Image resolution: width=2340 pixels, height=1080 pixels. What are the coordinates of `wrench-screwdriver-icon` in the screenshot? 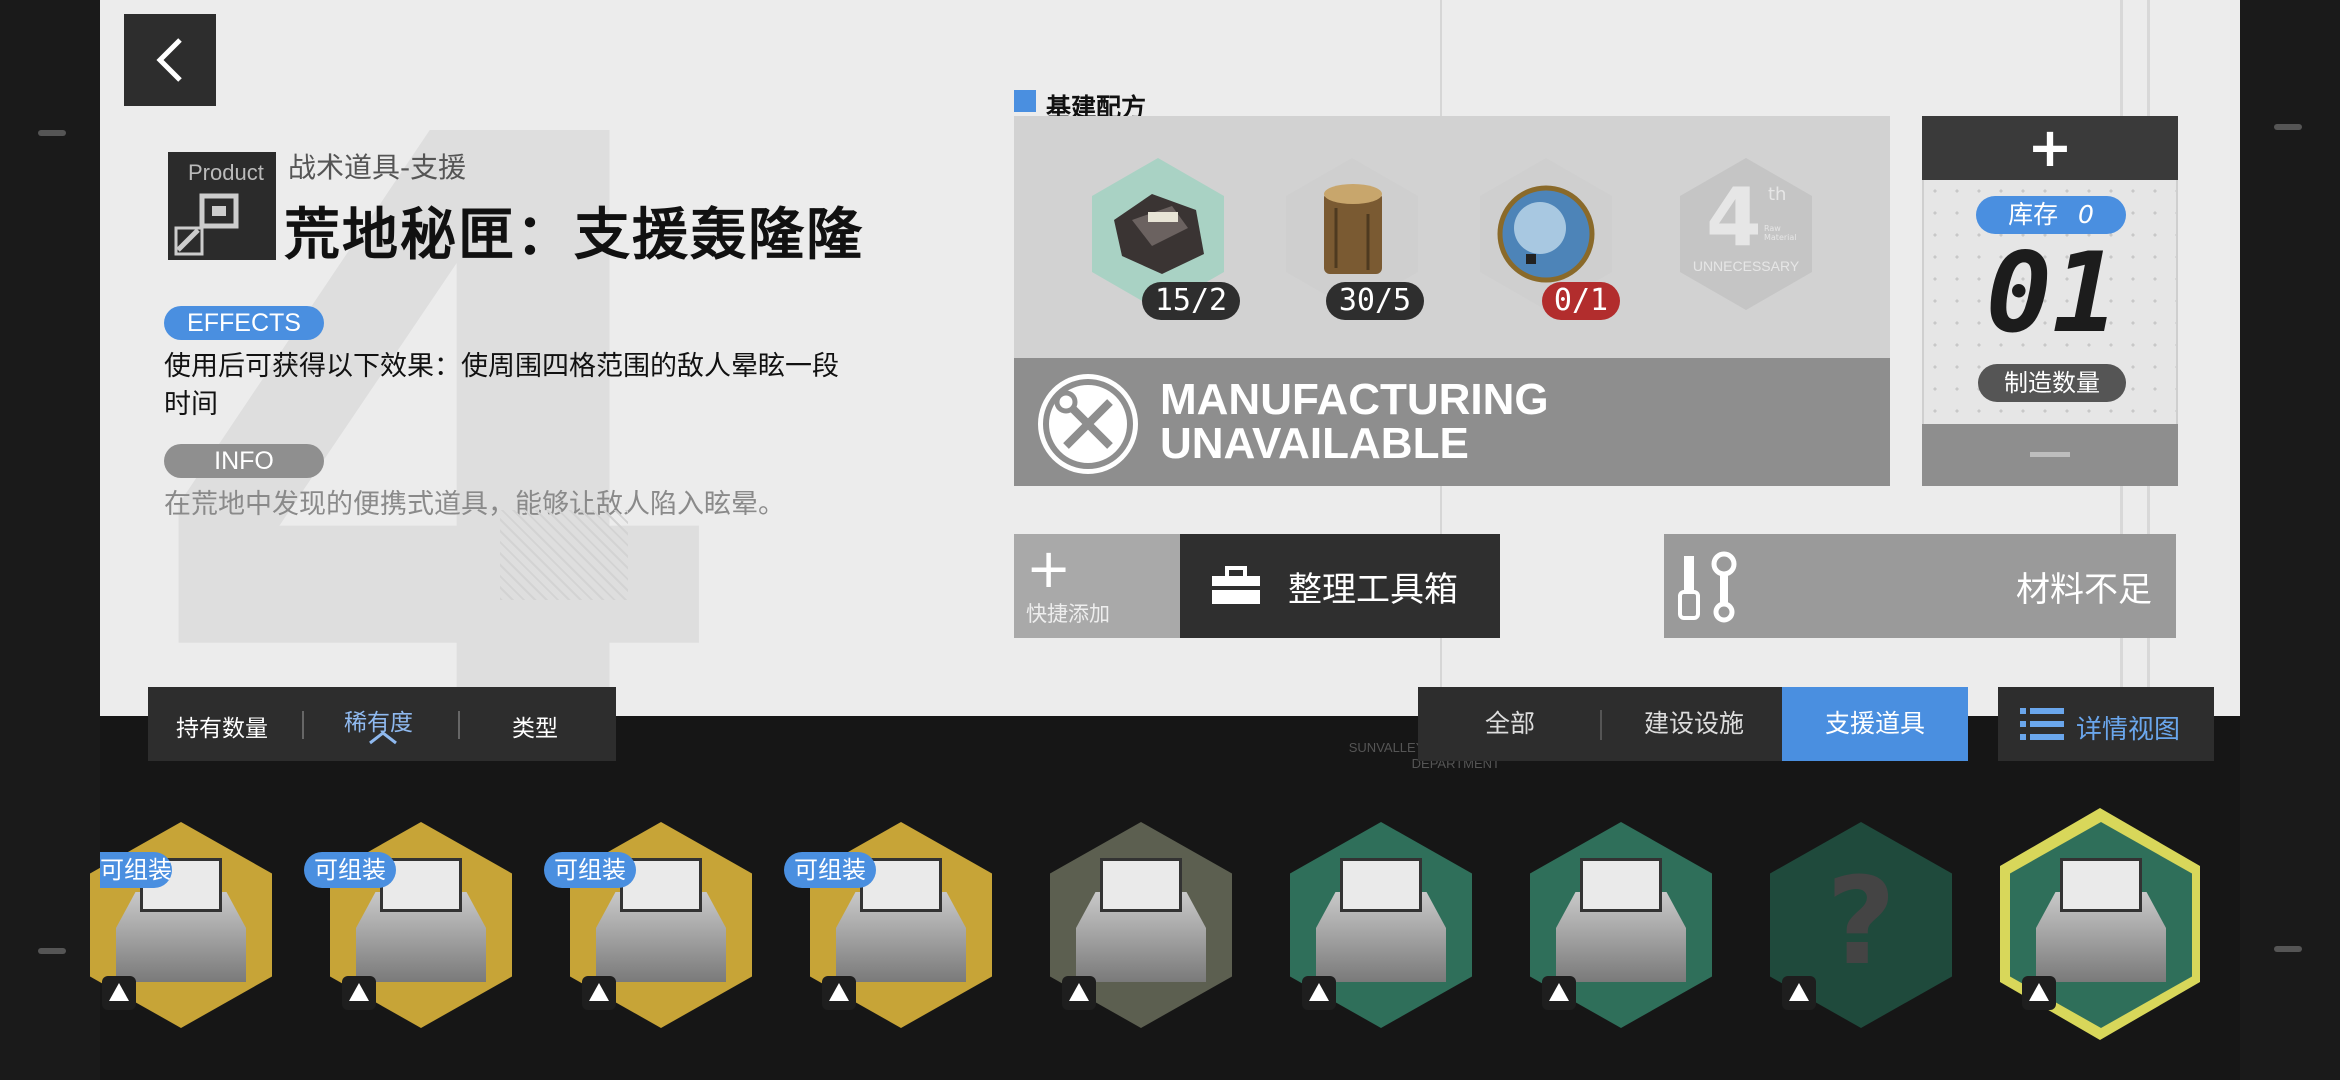 It's located at (1088, 424).